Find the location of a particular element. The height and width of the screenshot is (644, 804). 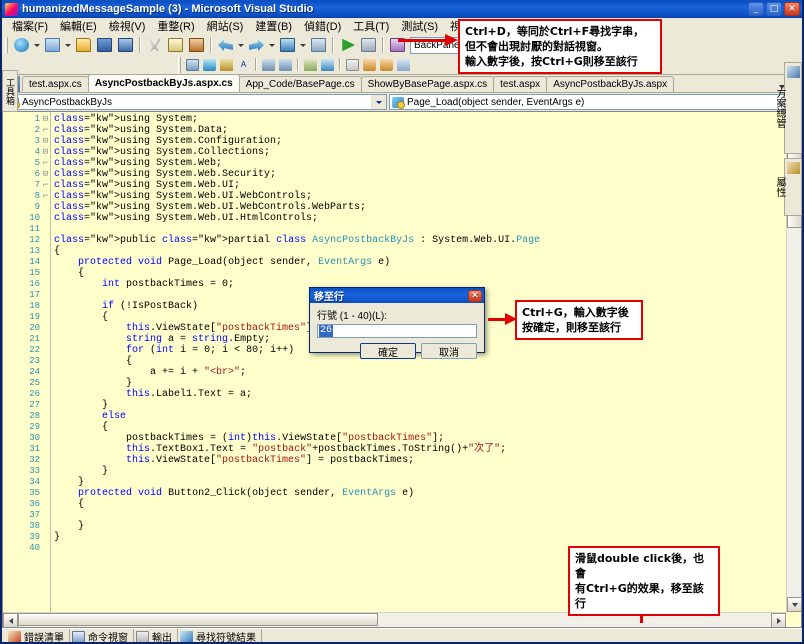

comment-block-button is located at coordinates (369, 64).